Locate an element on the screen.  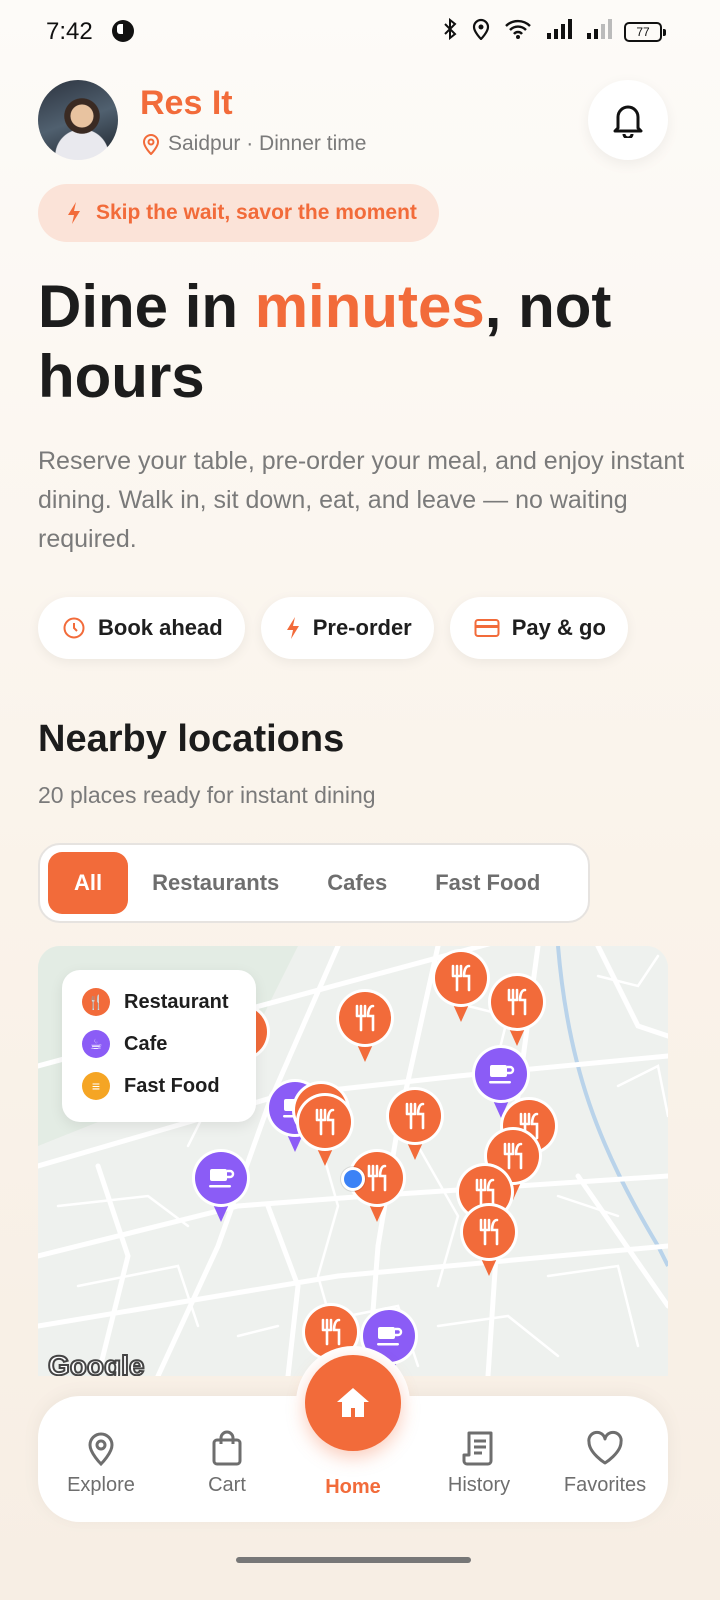
notifications-button is located at coordinates (628, 120).